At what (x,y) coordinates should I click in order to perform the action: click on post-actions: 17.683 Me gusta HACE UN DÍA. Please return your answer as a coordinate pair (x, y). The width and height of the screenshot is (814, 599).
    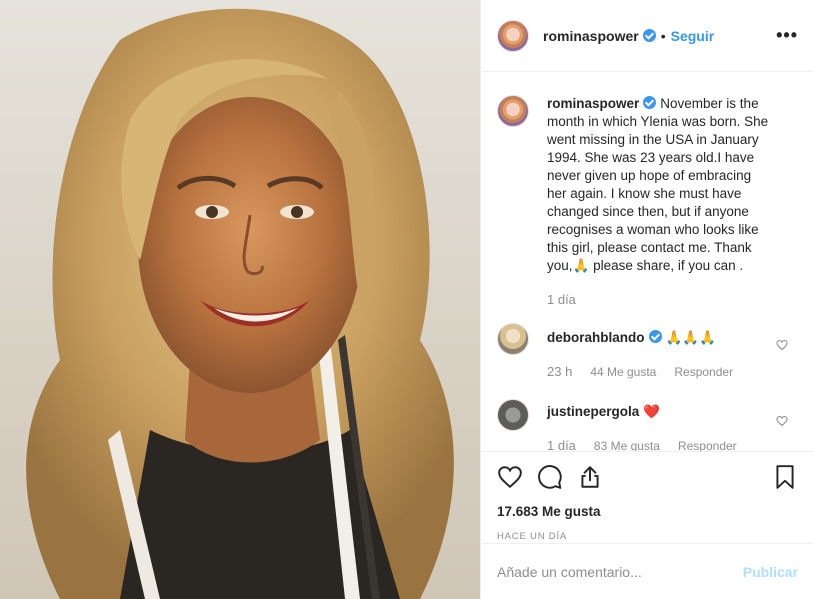
    Looking at the image, I should click on (647, 496).